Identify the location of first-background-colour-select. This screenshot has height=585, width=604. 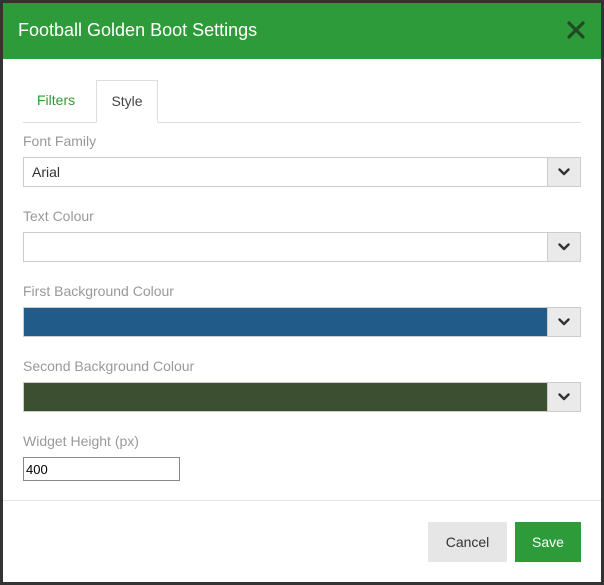
(302, 322).